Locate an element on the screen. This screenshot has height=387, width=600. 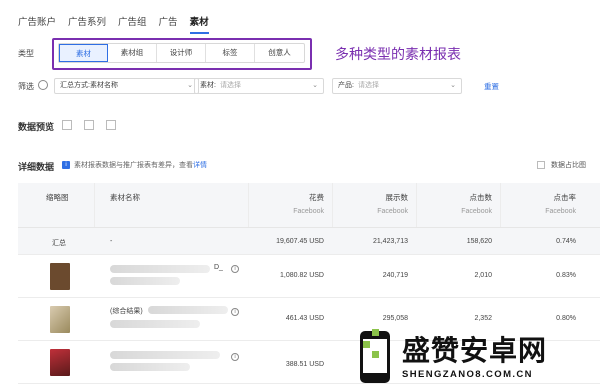
tab-material: 素材 is located at coordinates (199, 24).